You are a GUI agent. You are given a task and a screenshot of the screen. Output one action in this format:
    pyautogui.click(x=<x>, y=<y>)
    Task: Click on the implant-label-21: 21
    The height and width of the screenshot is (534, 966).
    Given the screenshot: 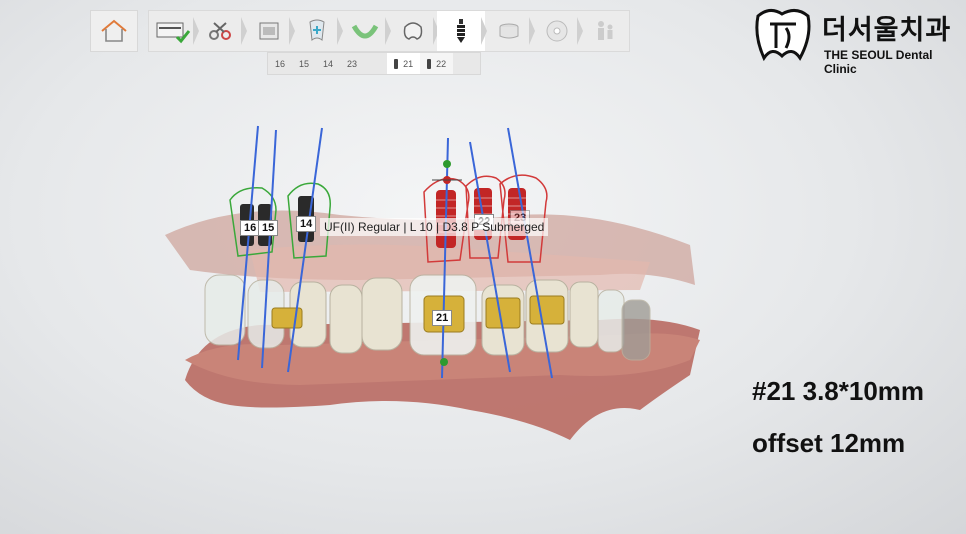 What is the action you would take?
    pyautogui.click(x=442, y=318)
    